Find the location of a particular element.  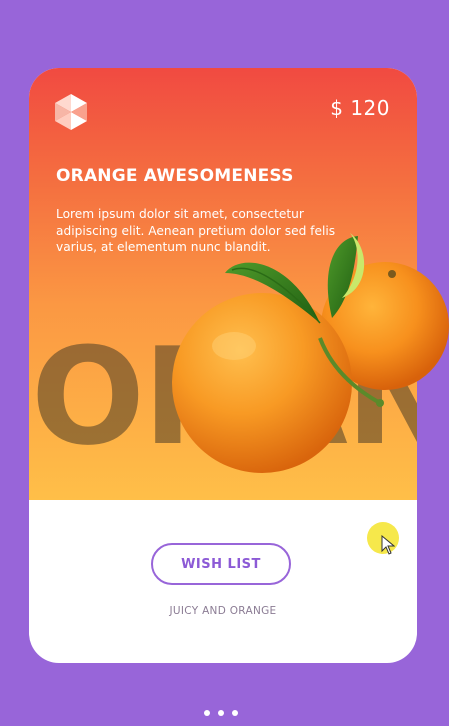

wish-list-button: WISH LIST is located at coordinates (221, 564).